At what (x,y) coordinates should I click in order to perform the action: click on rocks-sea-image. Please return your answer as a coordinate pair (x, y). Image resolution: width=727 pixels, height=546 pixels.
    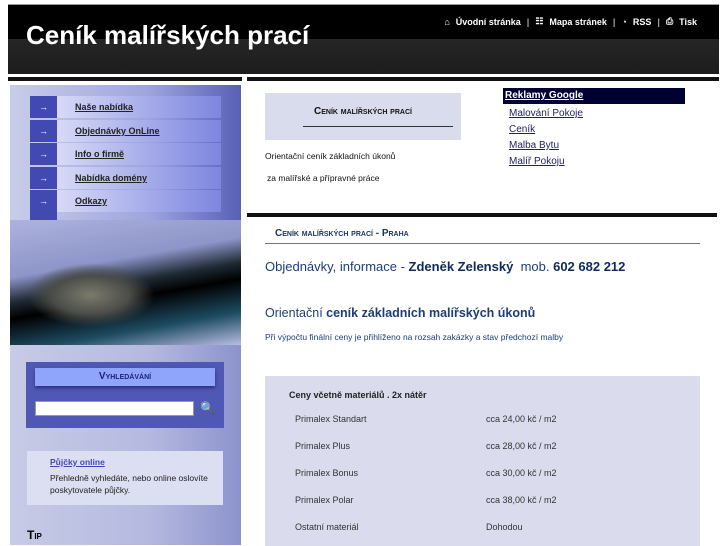
    Looking at the image, I should click on (125, 282).